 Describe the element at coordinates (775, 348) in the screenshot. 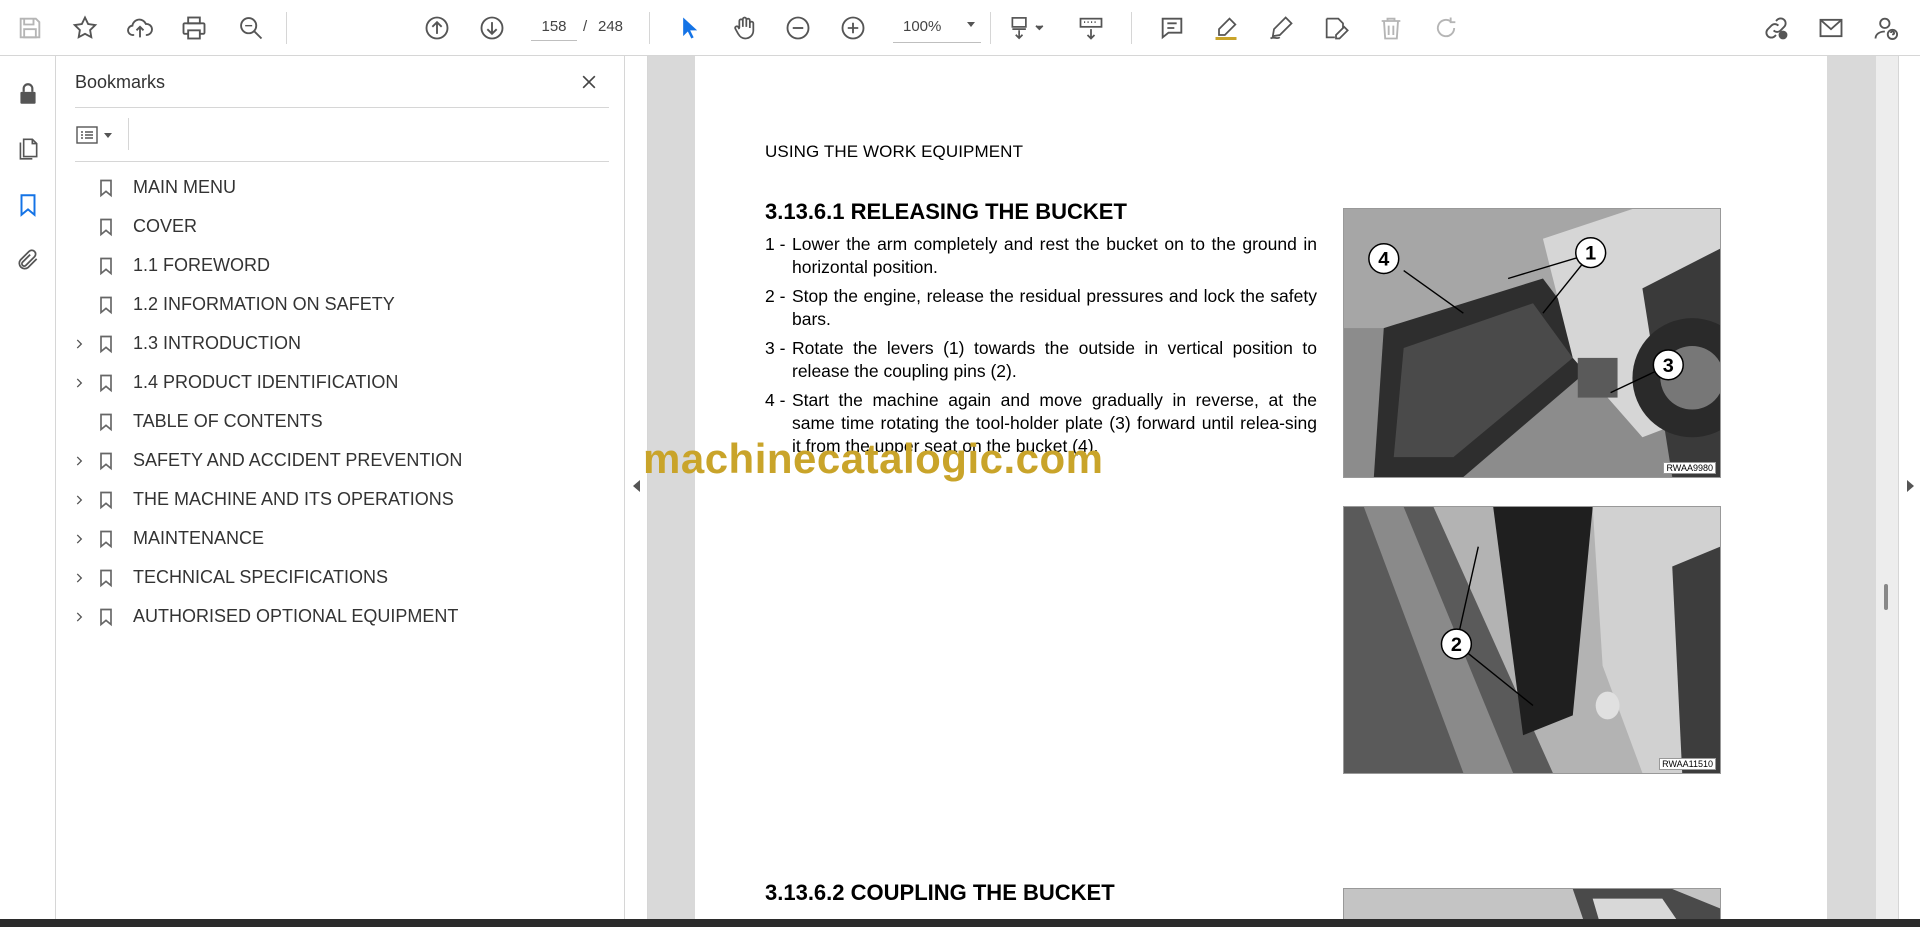

I see `step-number: 3 -` at that location.